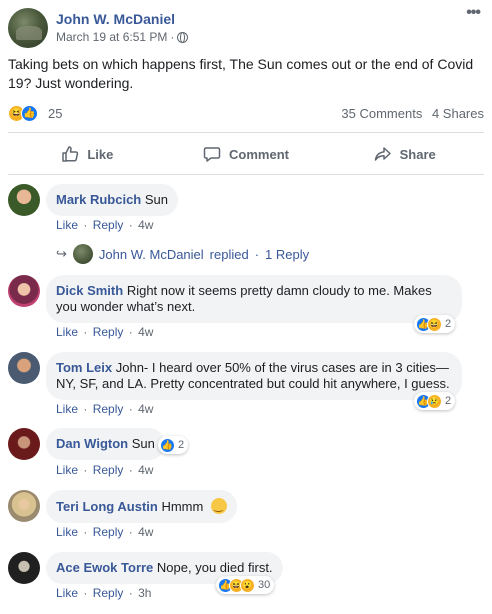  What do you see at coordinates (84, 367) in the screenshot?
I see `commenter-name: Tom Leix` at bounding box center [84, 367].